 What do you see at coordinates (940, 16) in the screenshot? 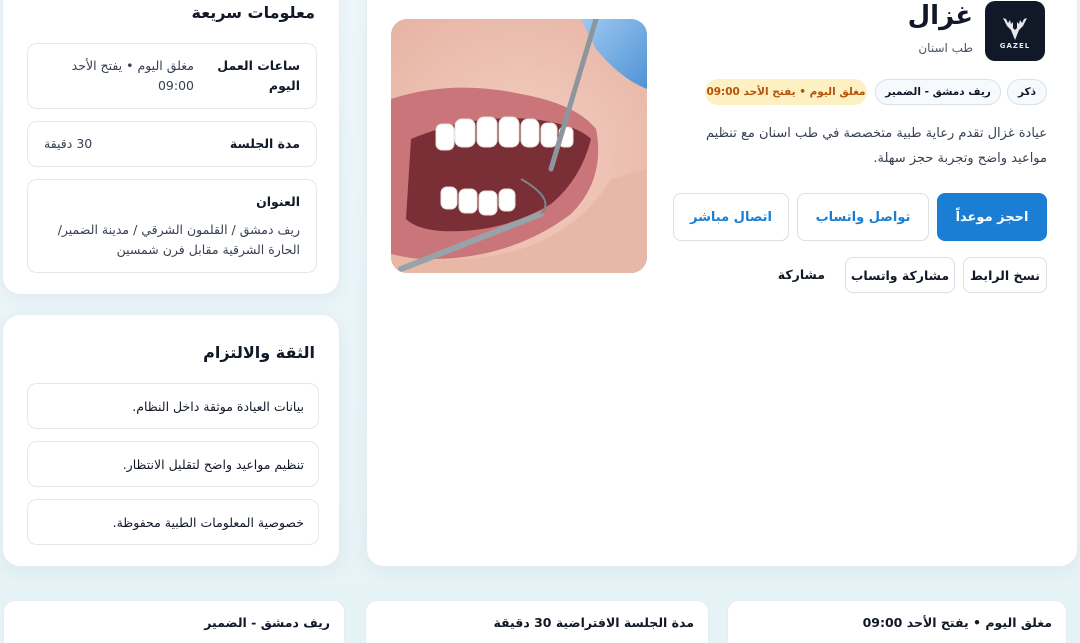
I see `clinic-name: غزال` at bounding box center [940, 16].